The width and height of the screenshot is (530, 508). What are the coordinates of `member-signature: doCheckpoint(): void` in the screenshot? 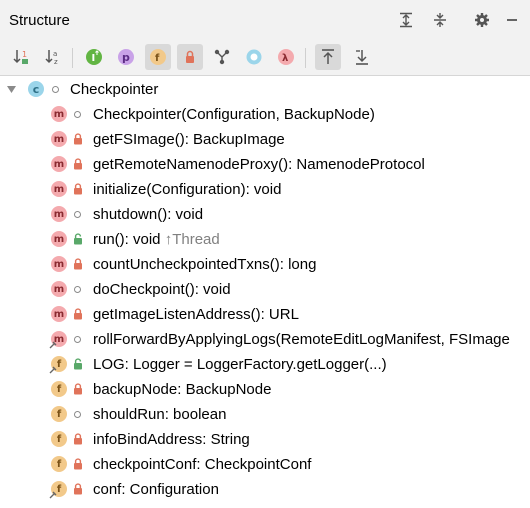 It's located at (162, 289).